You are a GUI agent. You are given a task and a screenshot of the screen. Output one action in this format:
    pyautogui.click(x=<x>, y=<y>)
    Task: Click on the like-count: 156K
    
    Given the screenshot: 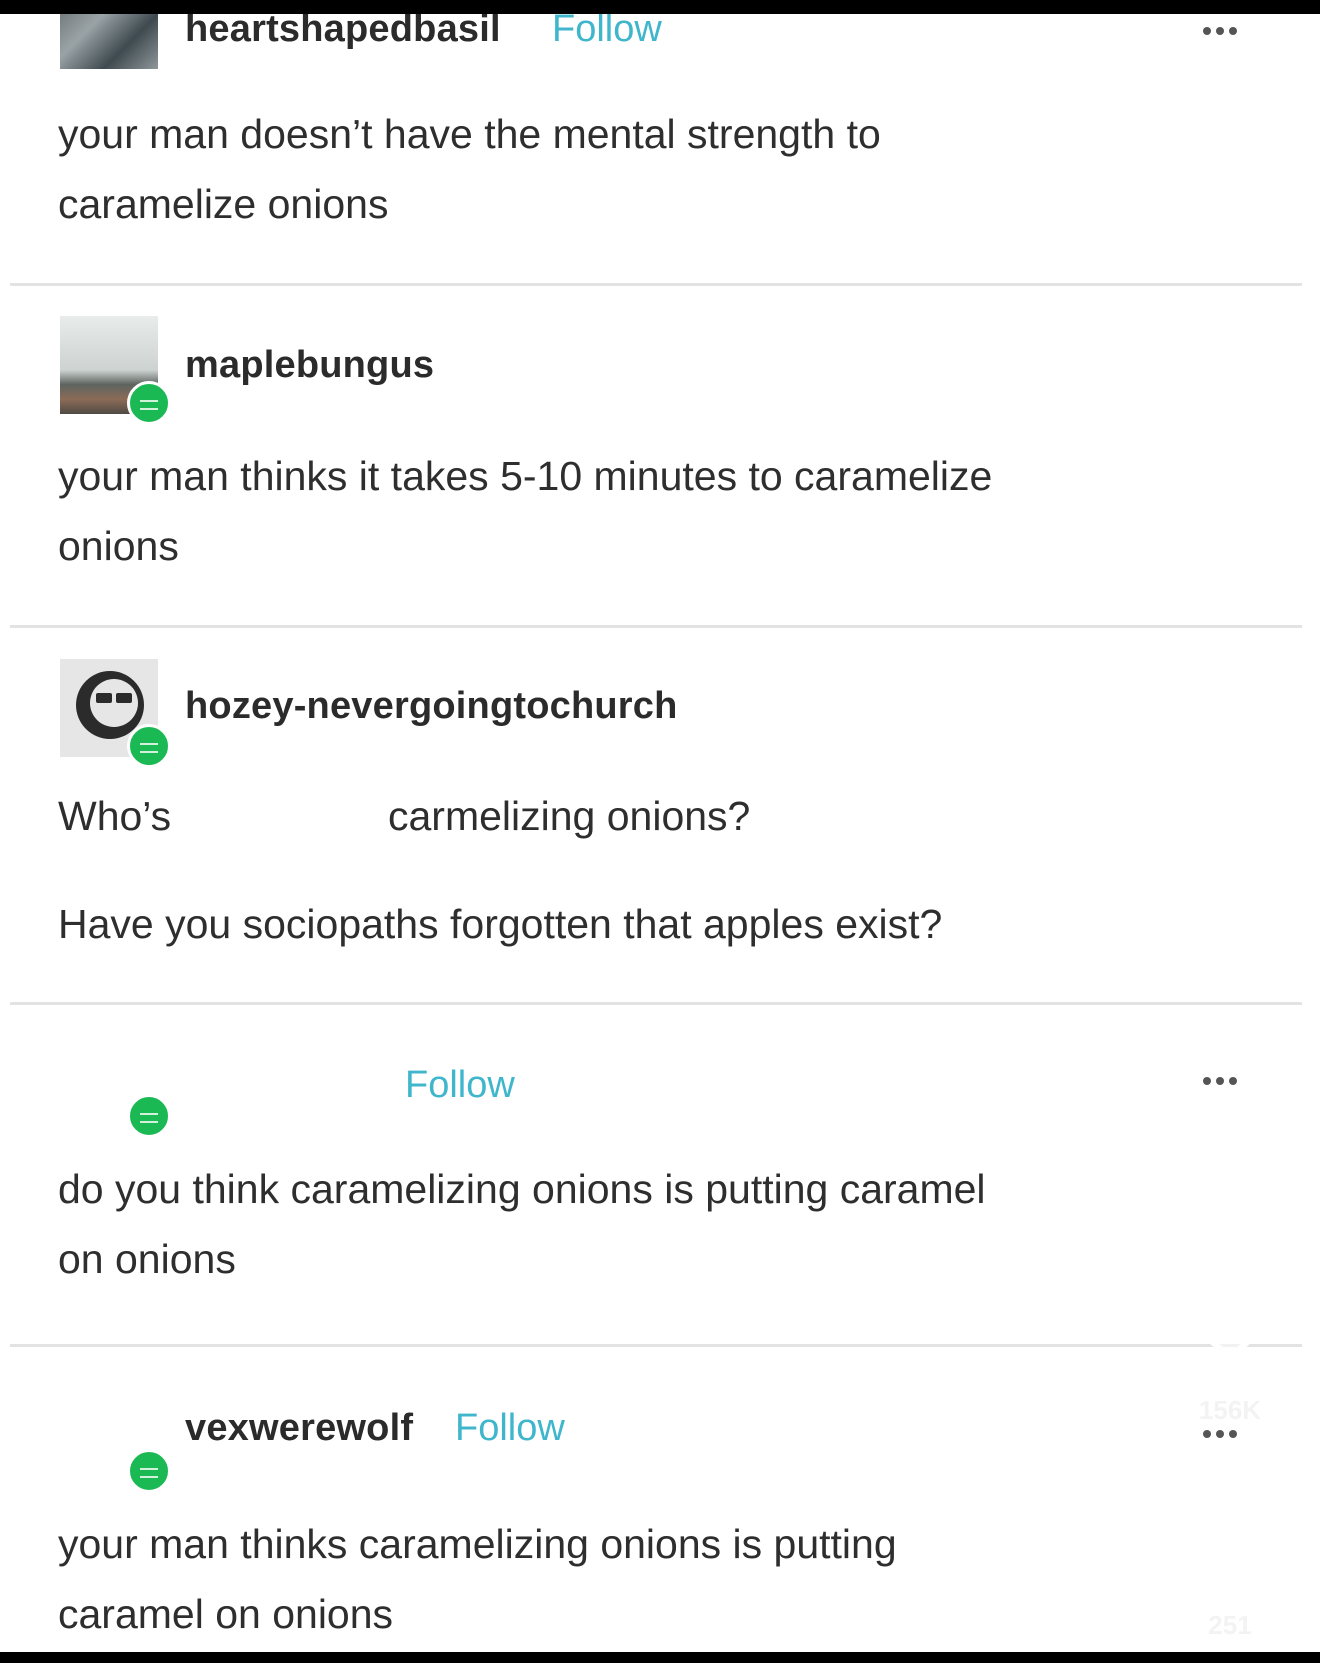 What is the action you would take?
    pyautogui.click(x=1230, y=1410)
    